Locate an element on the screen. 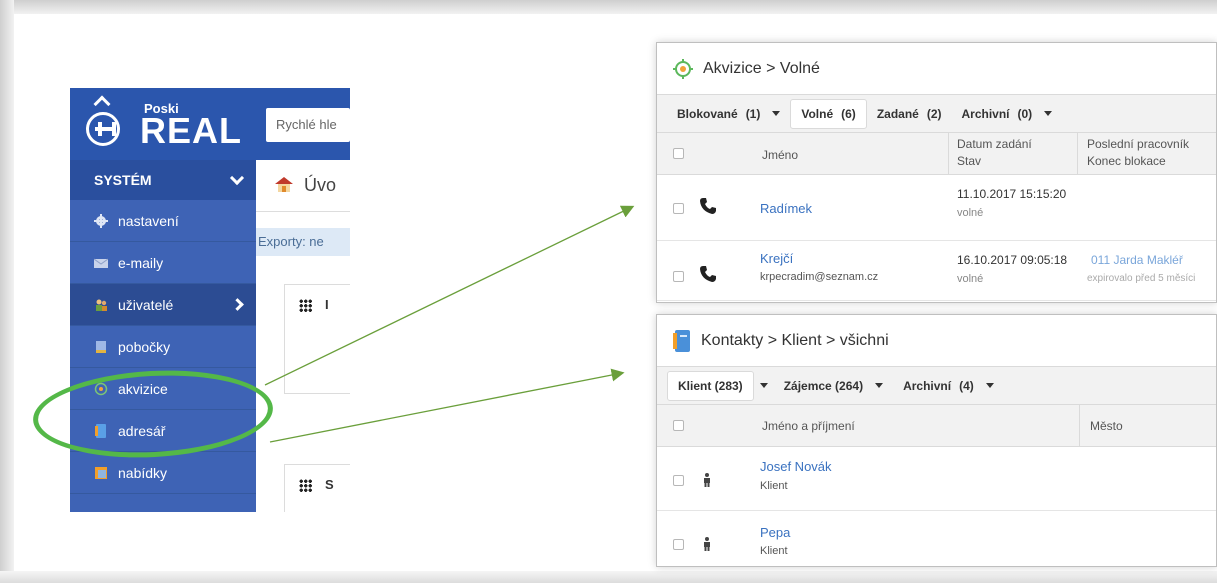 The width and height of the screenshot is (1217, 583). column-header-name: Jméno a příjmení is located at coordinates (808, 426).